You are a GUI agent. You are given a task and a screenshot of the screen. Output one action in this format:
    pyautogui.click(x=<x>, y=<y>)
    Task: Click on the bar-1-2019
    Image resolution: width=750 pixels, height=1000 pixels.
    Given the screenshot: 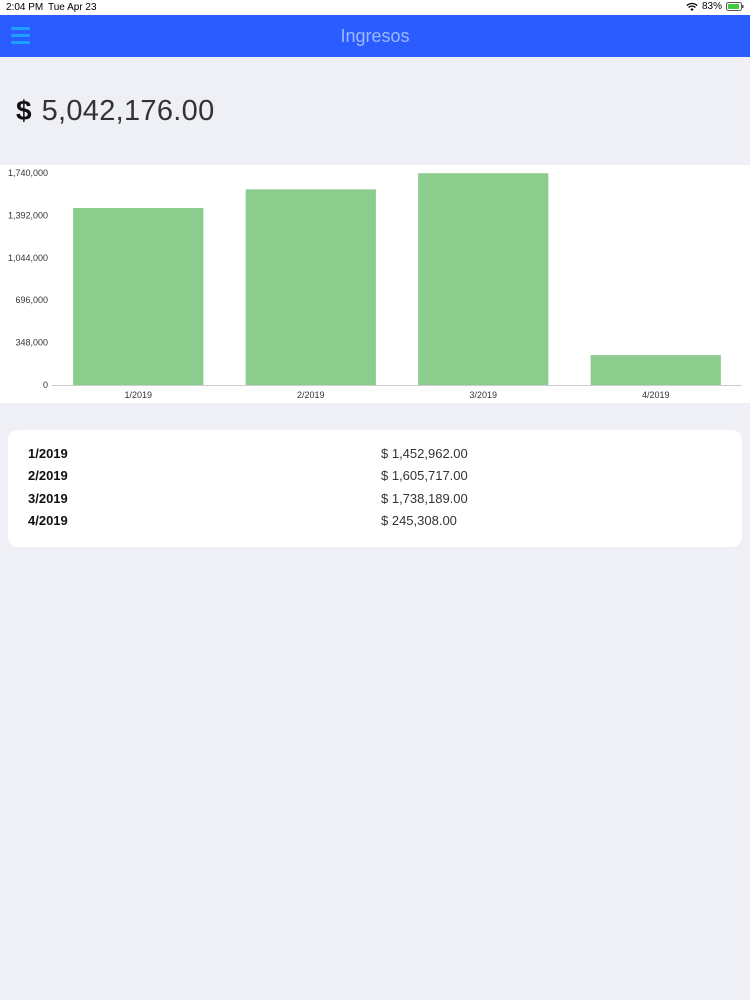 What is the action you would take?
    pyautogui.click(x=138, y=296)
    